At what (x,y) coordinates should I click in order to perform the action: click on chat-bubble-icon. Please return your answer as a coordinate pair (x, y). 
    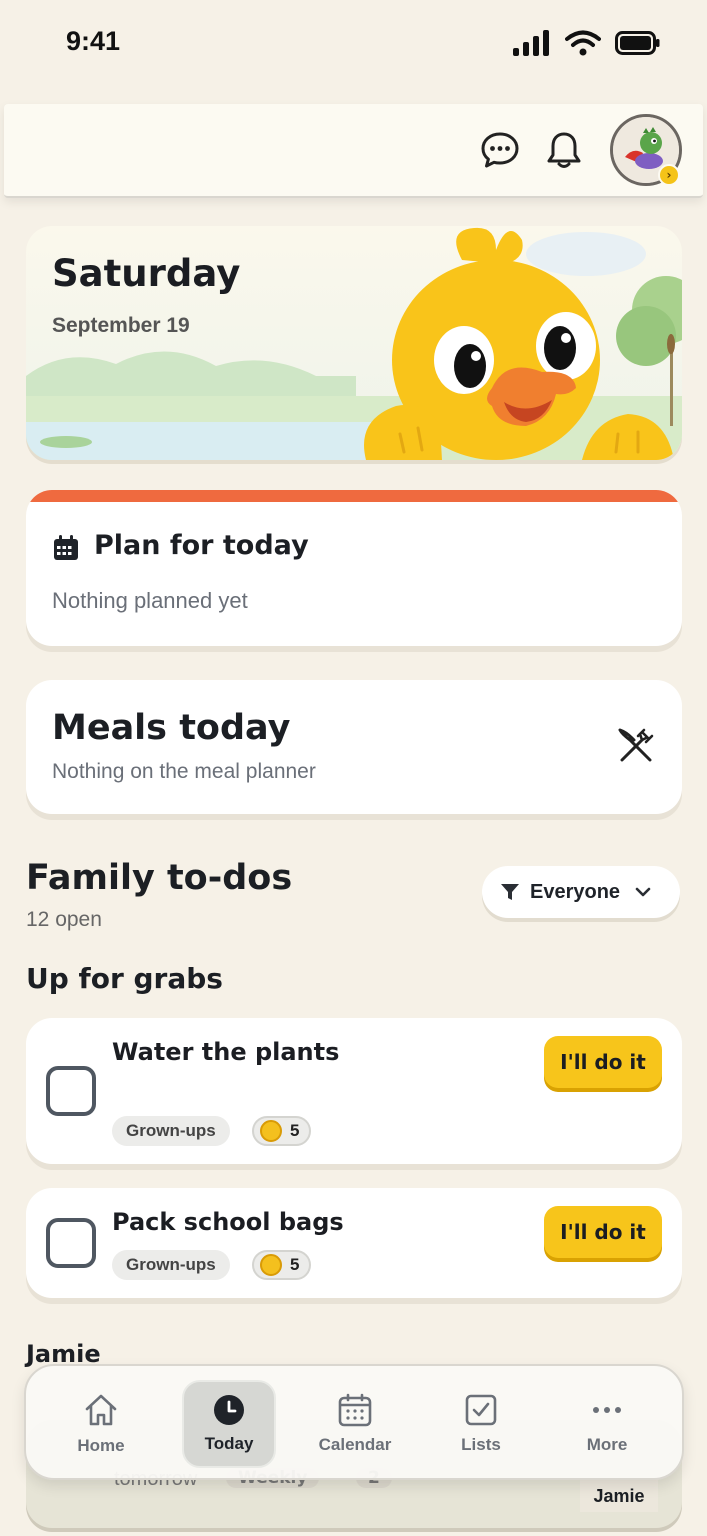
    Looking at the image, I should click on (500, 150).